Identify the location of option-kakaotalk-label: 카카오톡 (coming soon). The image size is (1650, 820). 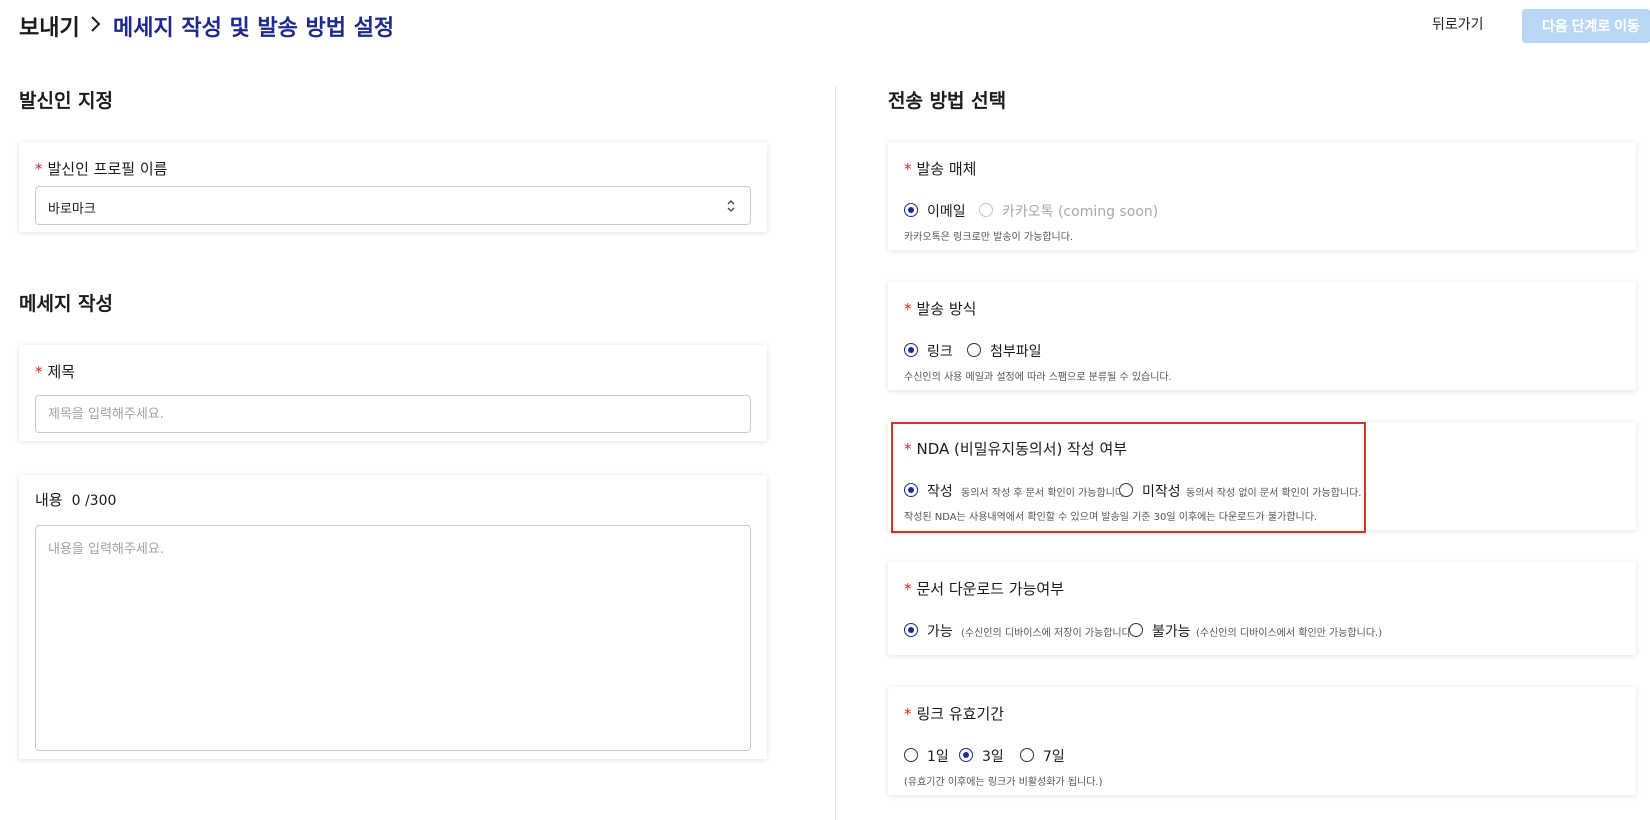
(1080, 212).